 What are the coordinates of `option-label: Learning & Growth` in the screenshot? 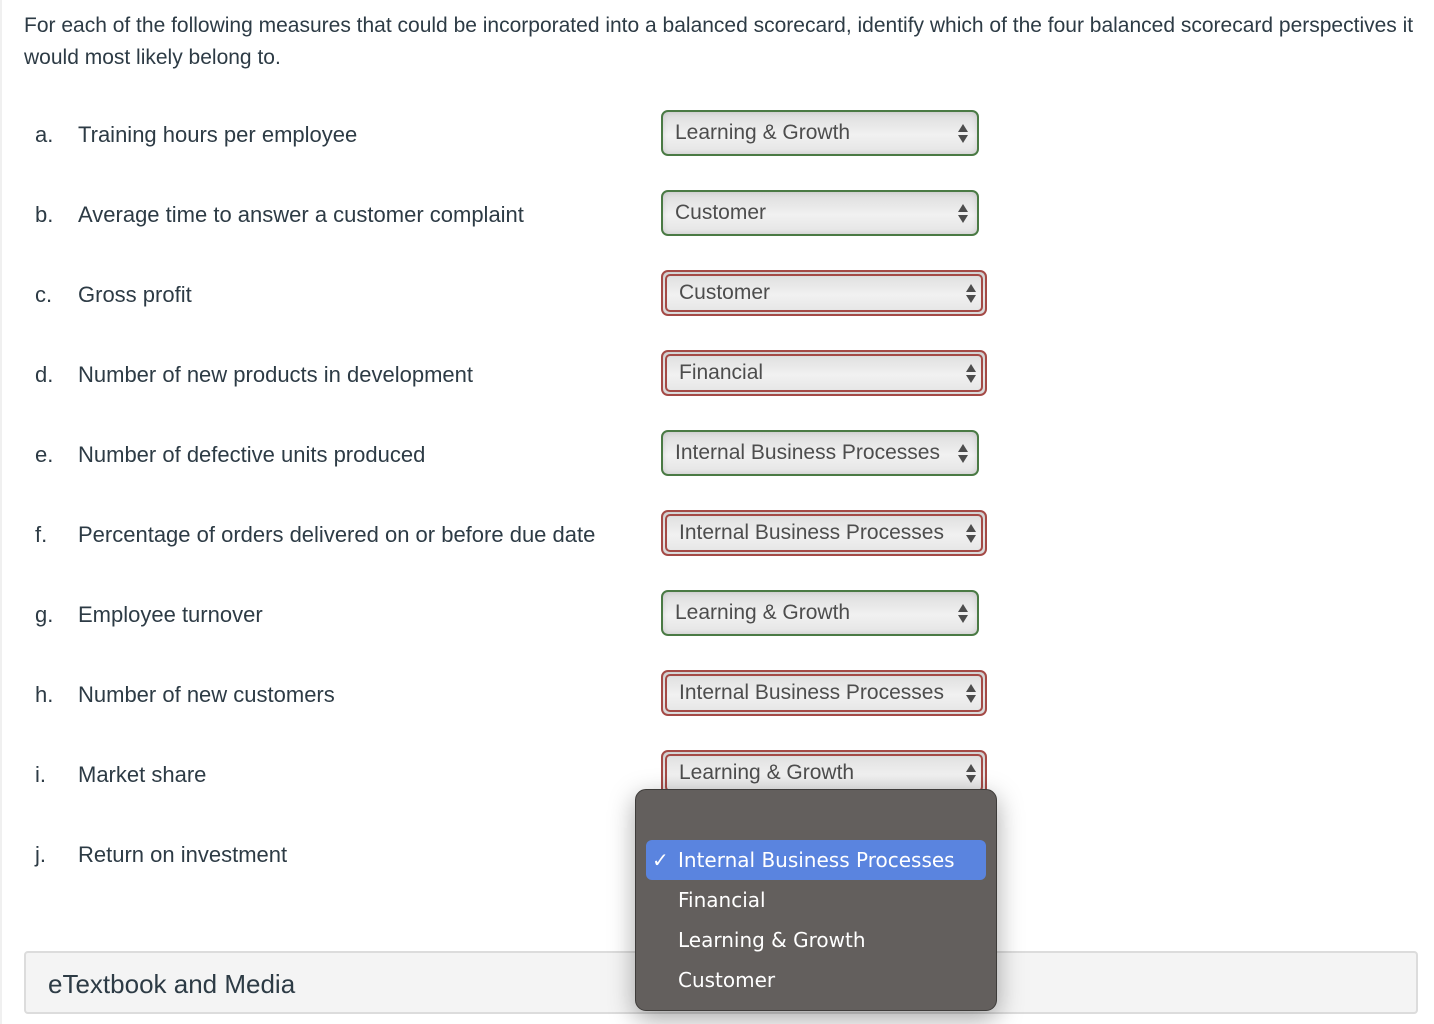 It's located at (772, 940).